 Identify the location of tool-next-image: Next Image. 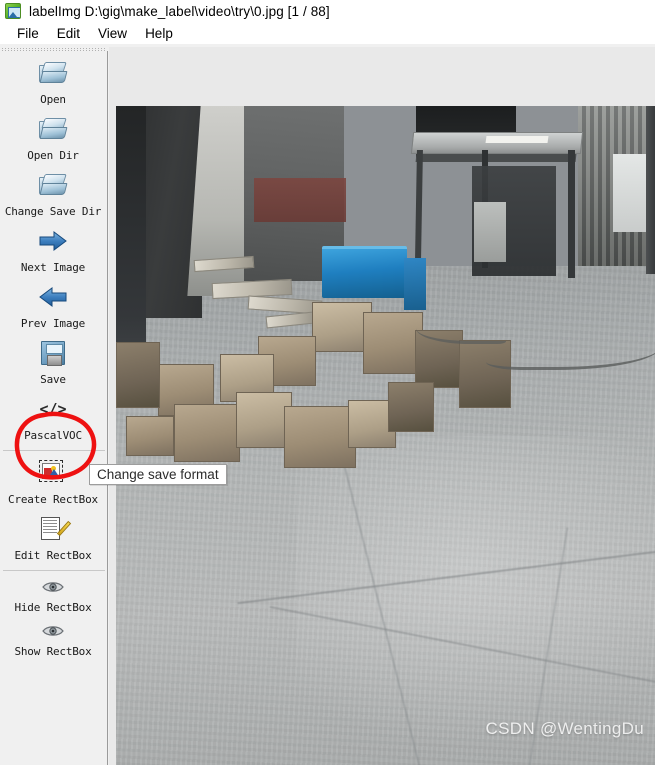
(53, 250).